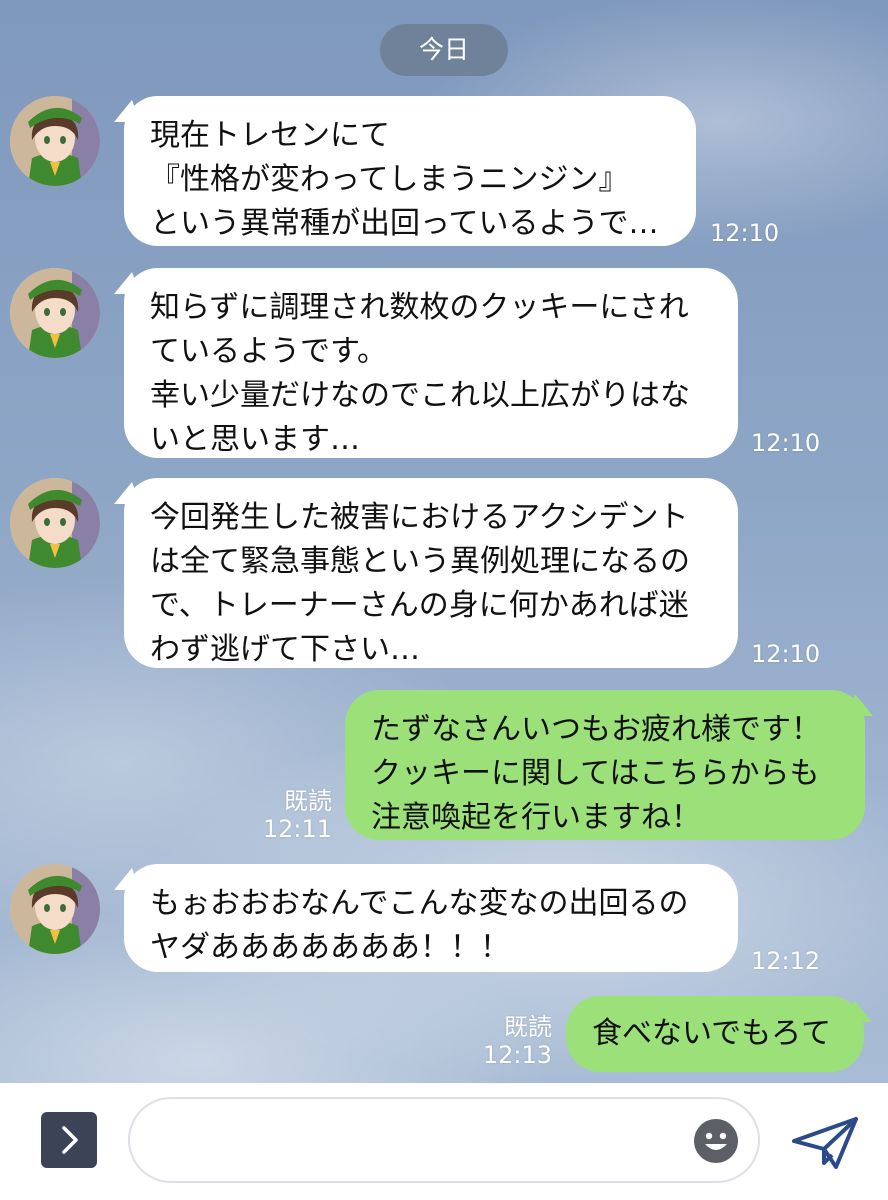 This screenshot has width=888, height=1200. Describe the element at coordinates (536, 817) in the screenshot. I see `message-line: 注意喚起を行いますね！` at that location.